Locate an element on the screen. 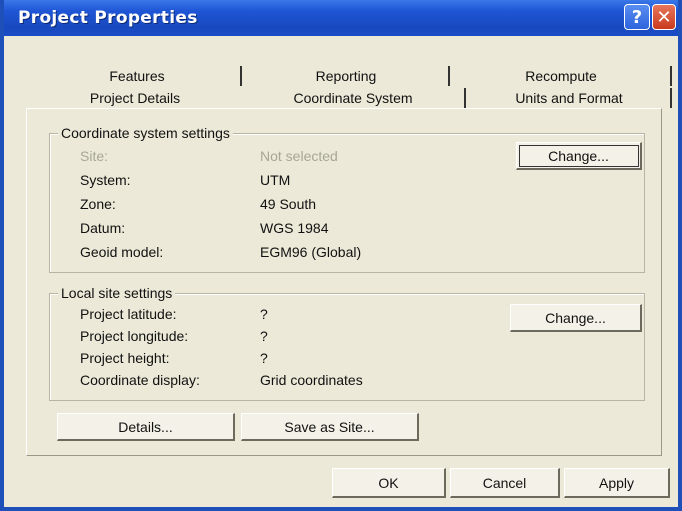  ok-button: OK is located at coordinates (389, 483).